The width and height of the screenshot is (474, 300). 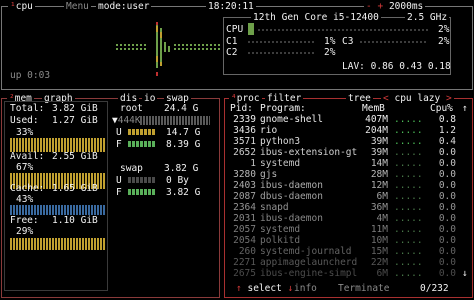 I want to click on process-pid: 3280, so click(x=244, y=174).